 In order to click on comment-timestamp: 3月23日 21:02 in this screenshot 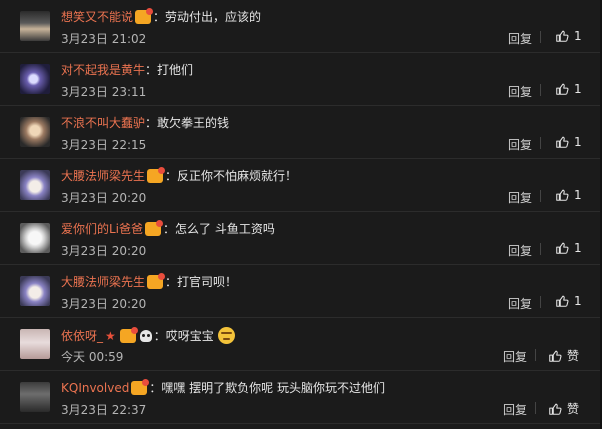, I will do `click(104, 39)`.